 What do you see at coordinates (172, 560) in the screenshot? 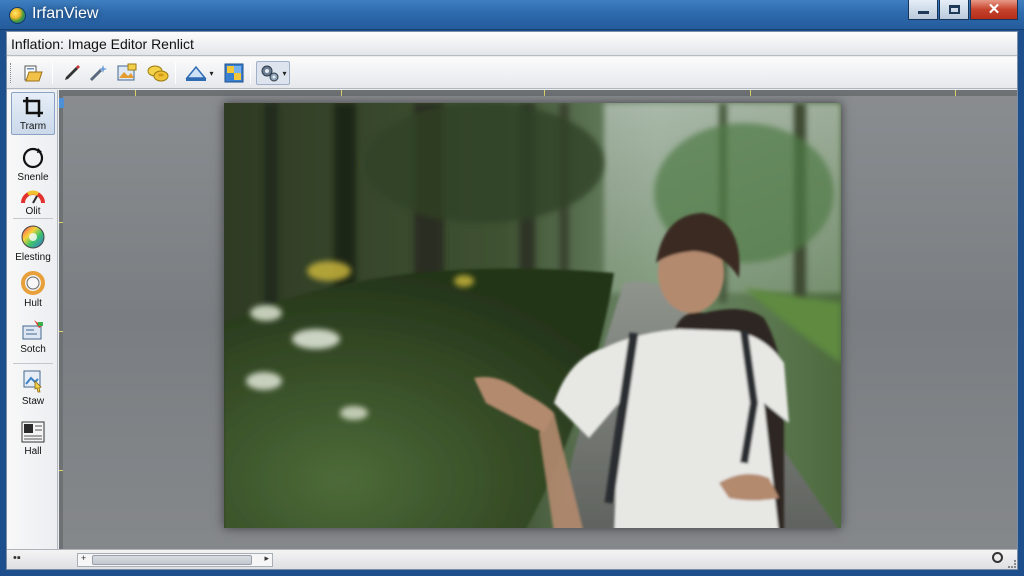
I see `scrollbar-thumb` at bounding box center [172, 560].